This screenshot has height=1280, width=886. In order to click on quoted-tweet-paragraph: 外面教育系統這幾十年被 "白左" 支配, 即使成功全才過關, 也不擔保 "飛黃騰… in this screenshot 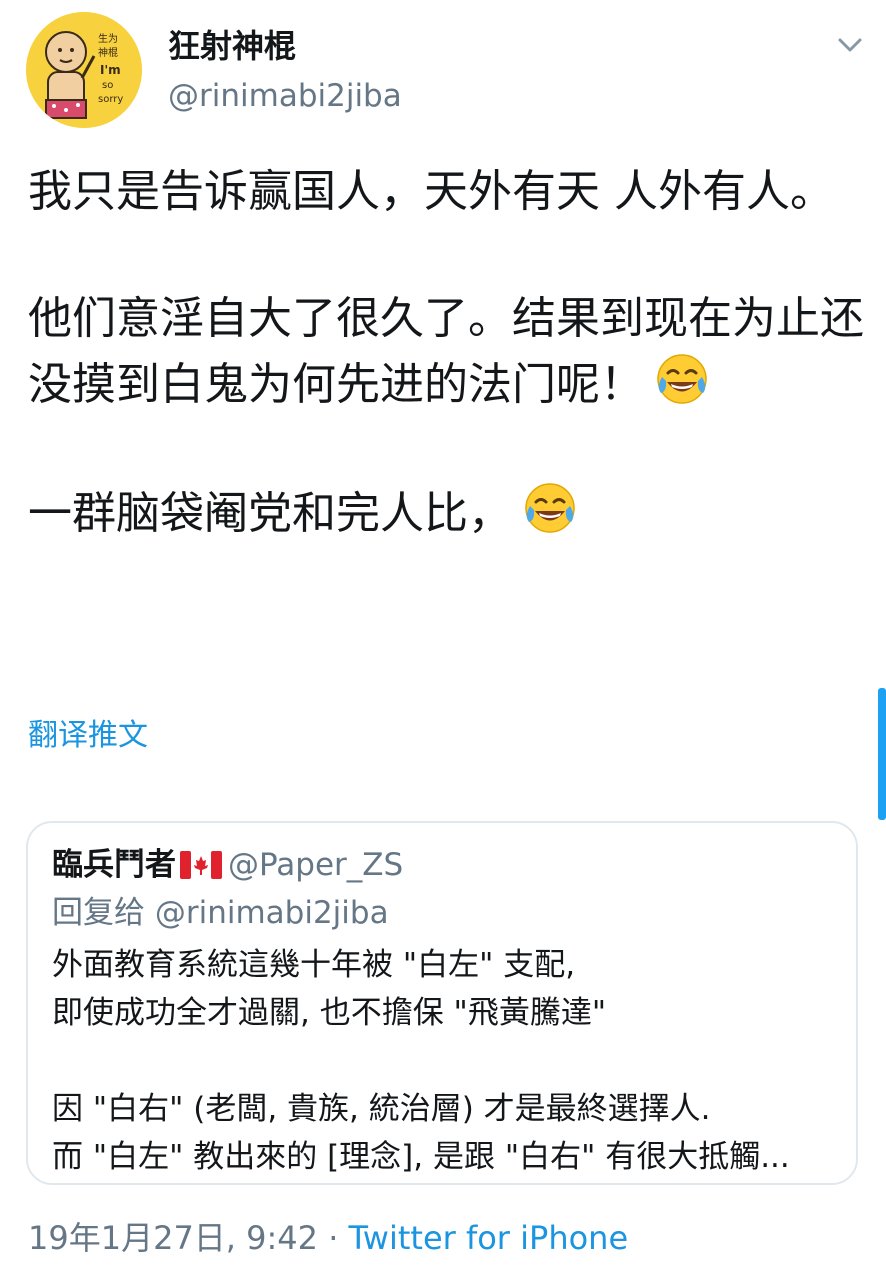, I will do `click(447, 989)`.